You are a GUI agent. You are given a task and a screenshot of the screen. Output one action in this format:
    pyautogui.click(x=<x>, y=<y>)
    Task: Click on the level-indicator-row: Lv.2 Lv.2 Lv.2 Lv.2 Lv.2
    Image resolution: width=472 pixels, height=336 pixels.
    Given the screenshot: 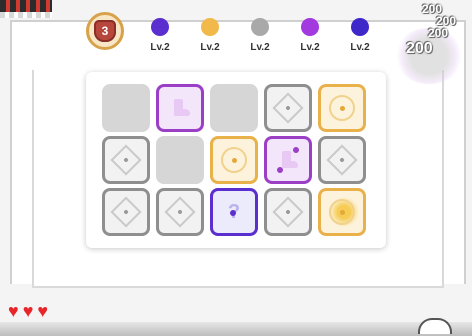 What is the action you would take?
    pyautogui.click(x=260, y=38)
    